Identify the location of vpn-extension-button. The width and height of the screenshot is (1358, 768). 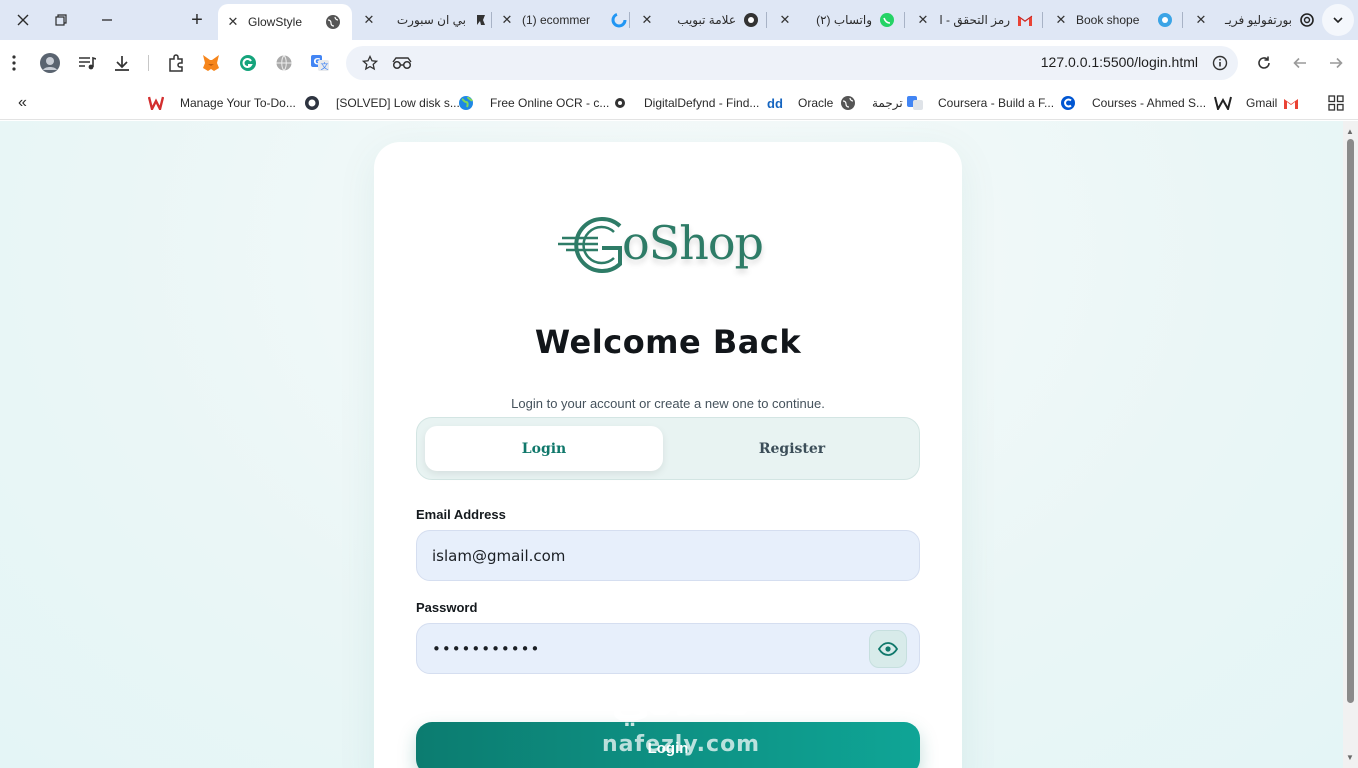
(284, 63).